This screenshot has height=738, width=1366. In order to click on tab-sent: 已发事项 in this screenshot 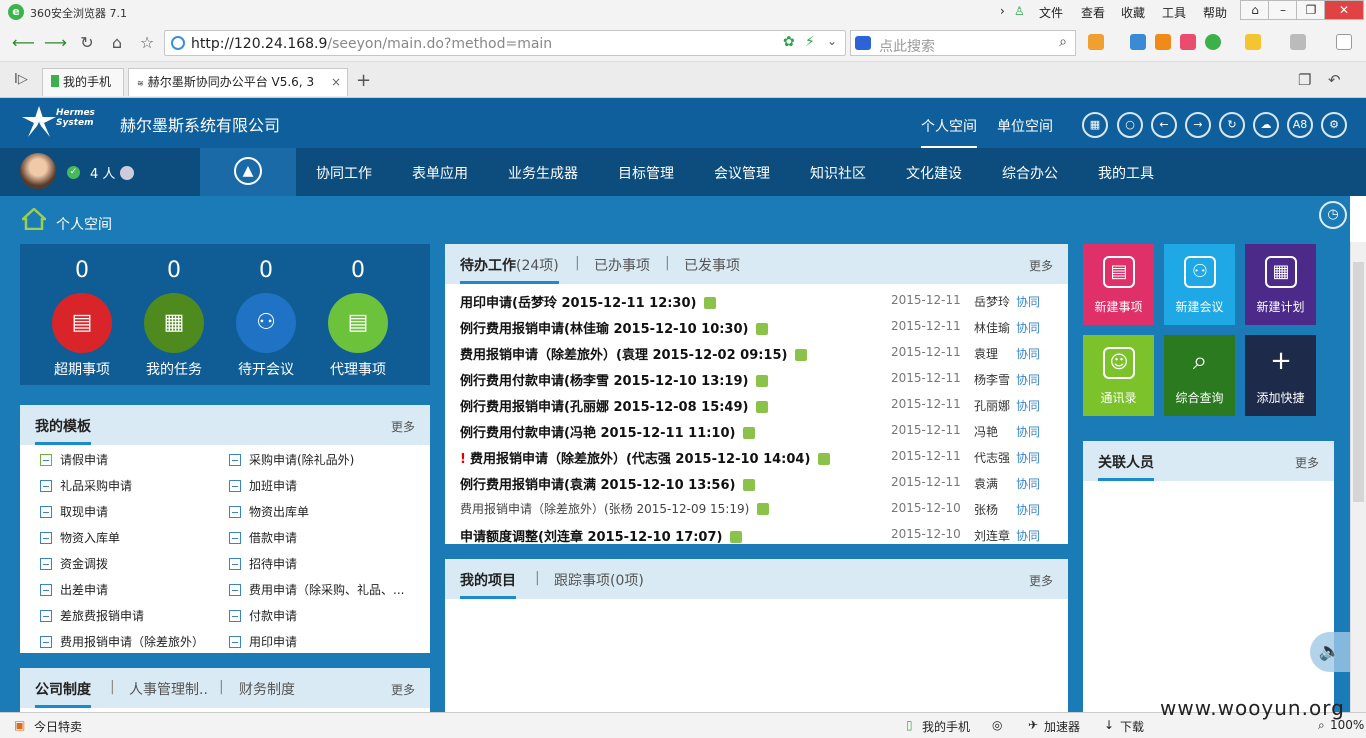, I will do `click(712, 265)`.